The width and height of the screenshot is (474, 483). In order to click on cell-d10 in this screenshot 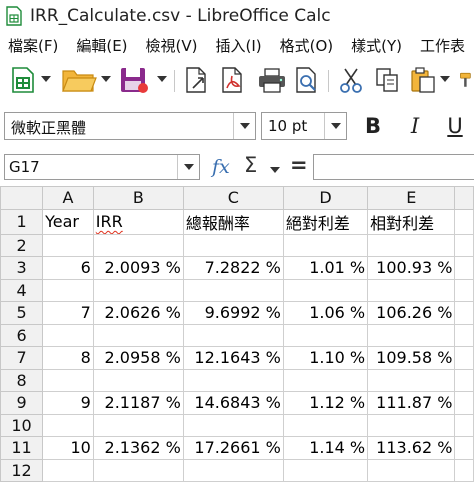, I will do `click(325, 425)`.